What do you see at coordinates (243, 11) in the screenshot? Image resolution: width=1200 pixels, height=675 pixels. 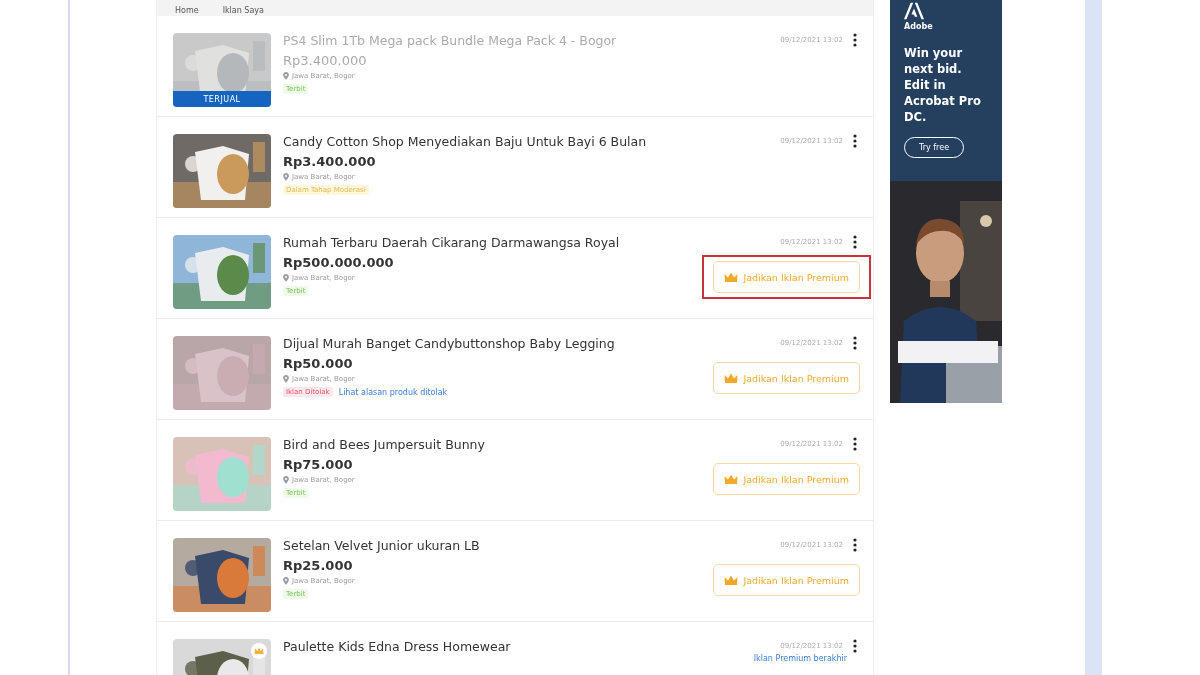 I see `breadcrumb-link: Iklan Saya` at bounding box center [243, 11].